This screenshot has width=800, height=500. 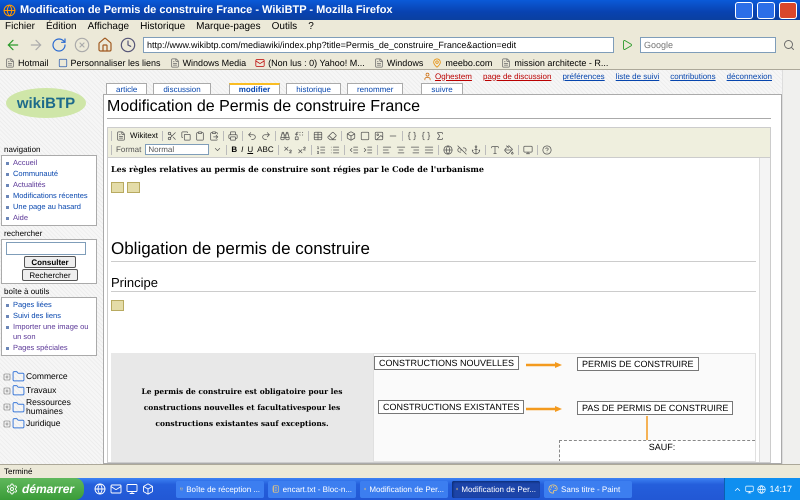 I want to click on bookmark: Hotmail, so click(x=27, y=63).